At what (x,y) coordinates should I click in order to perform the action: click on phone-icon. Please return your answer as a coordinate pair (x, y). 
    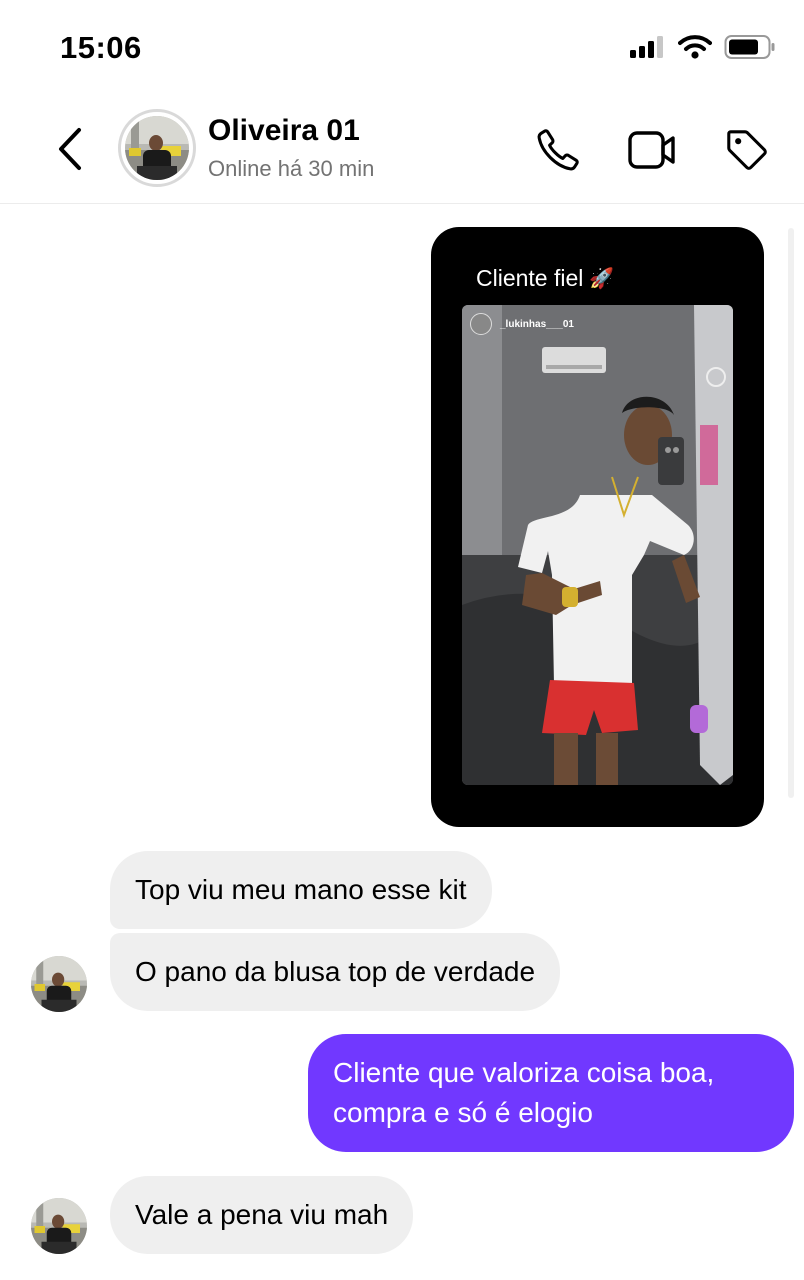
    Looking at the image, I should click on (558, 150).